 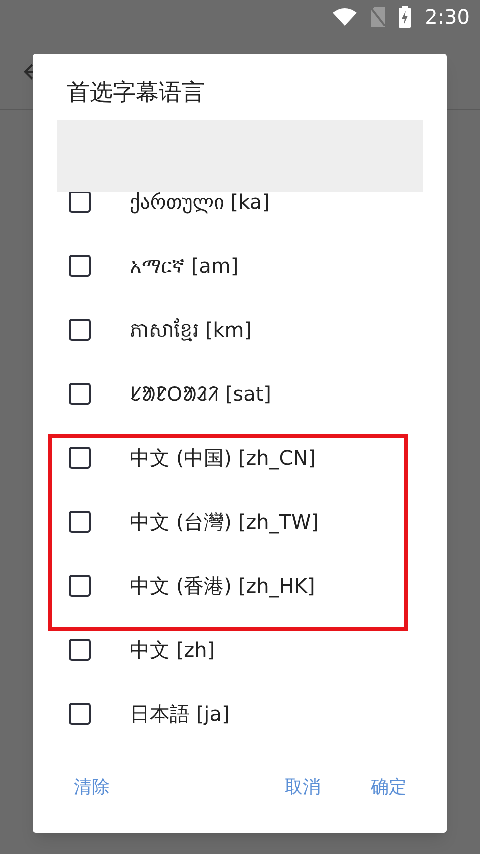 I want to click on search-field, so click(x=240, y=156).